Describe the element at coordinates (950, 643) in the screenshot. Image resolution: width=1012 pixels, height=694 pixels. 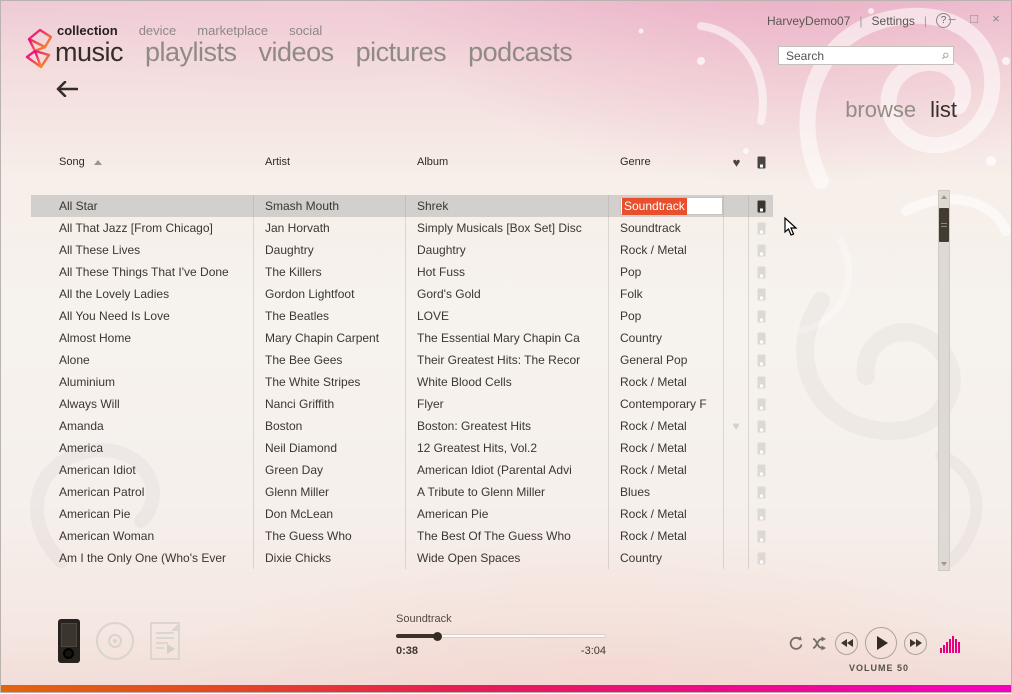
I see `equalizer-icon` at that location.